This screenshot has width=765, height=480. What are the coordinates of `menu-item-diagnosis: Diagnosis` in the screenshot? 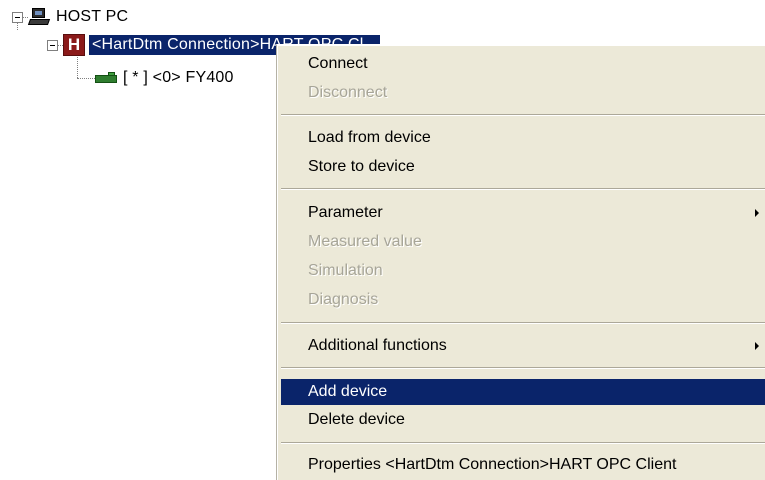 It's located at (523, 300).